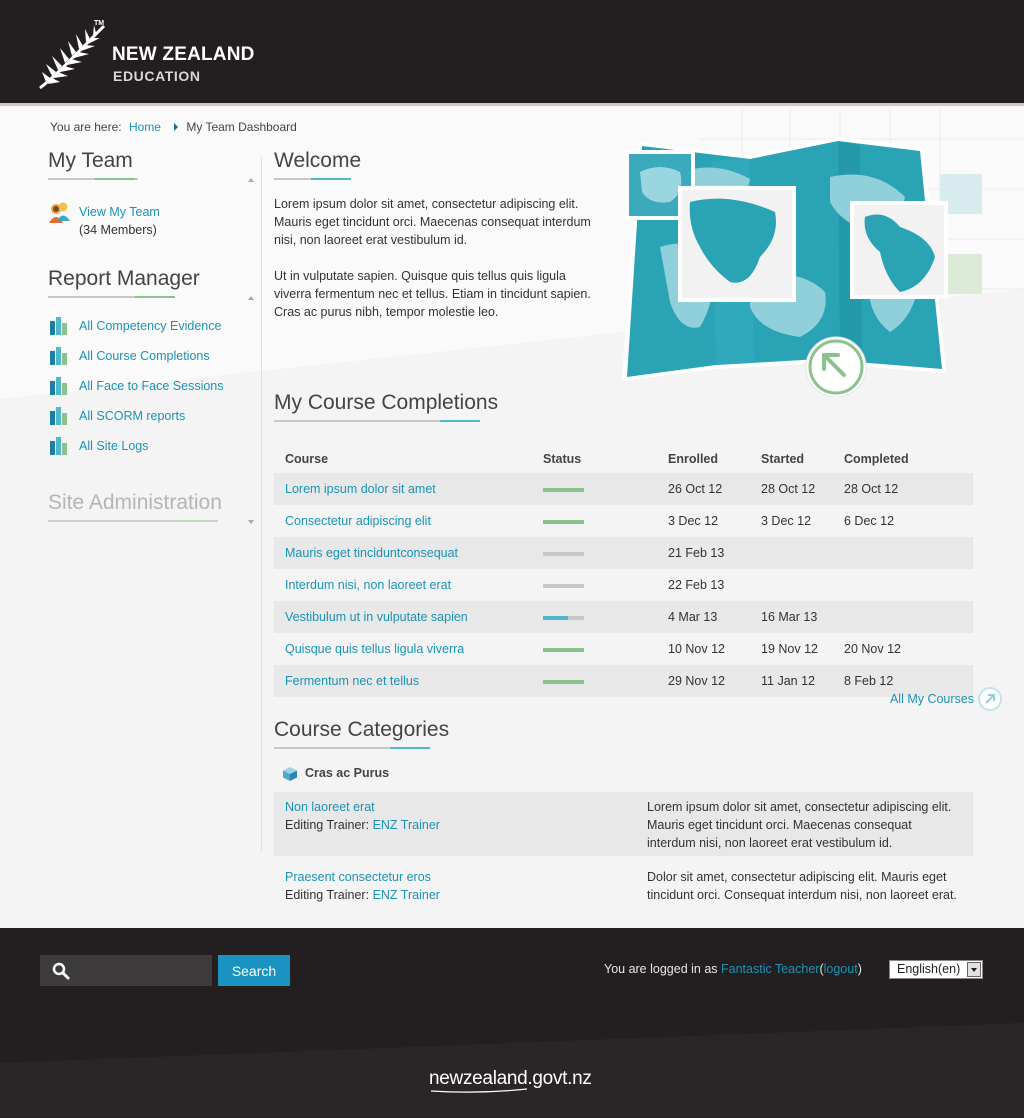 The image size is (1024, 1118). I want to click on report-item: All Competency Evidence, so click(151, 332).